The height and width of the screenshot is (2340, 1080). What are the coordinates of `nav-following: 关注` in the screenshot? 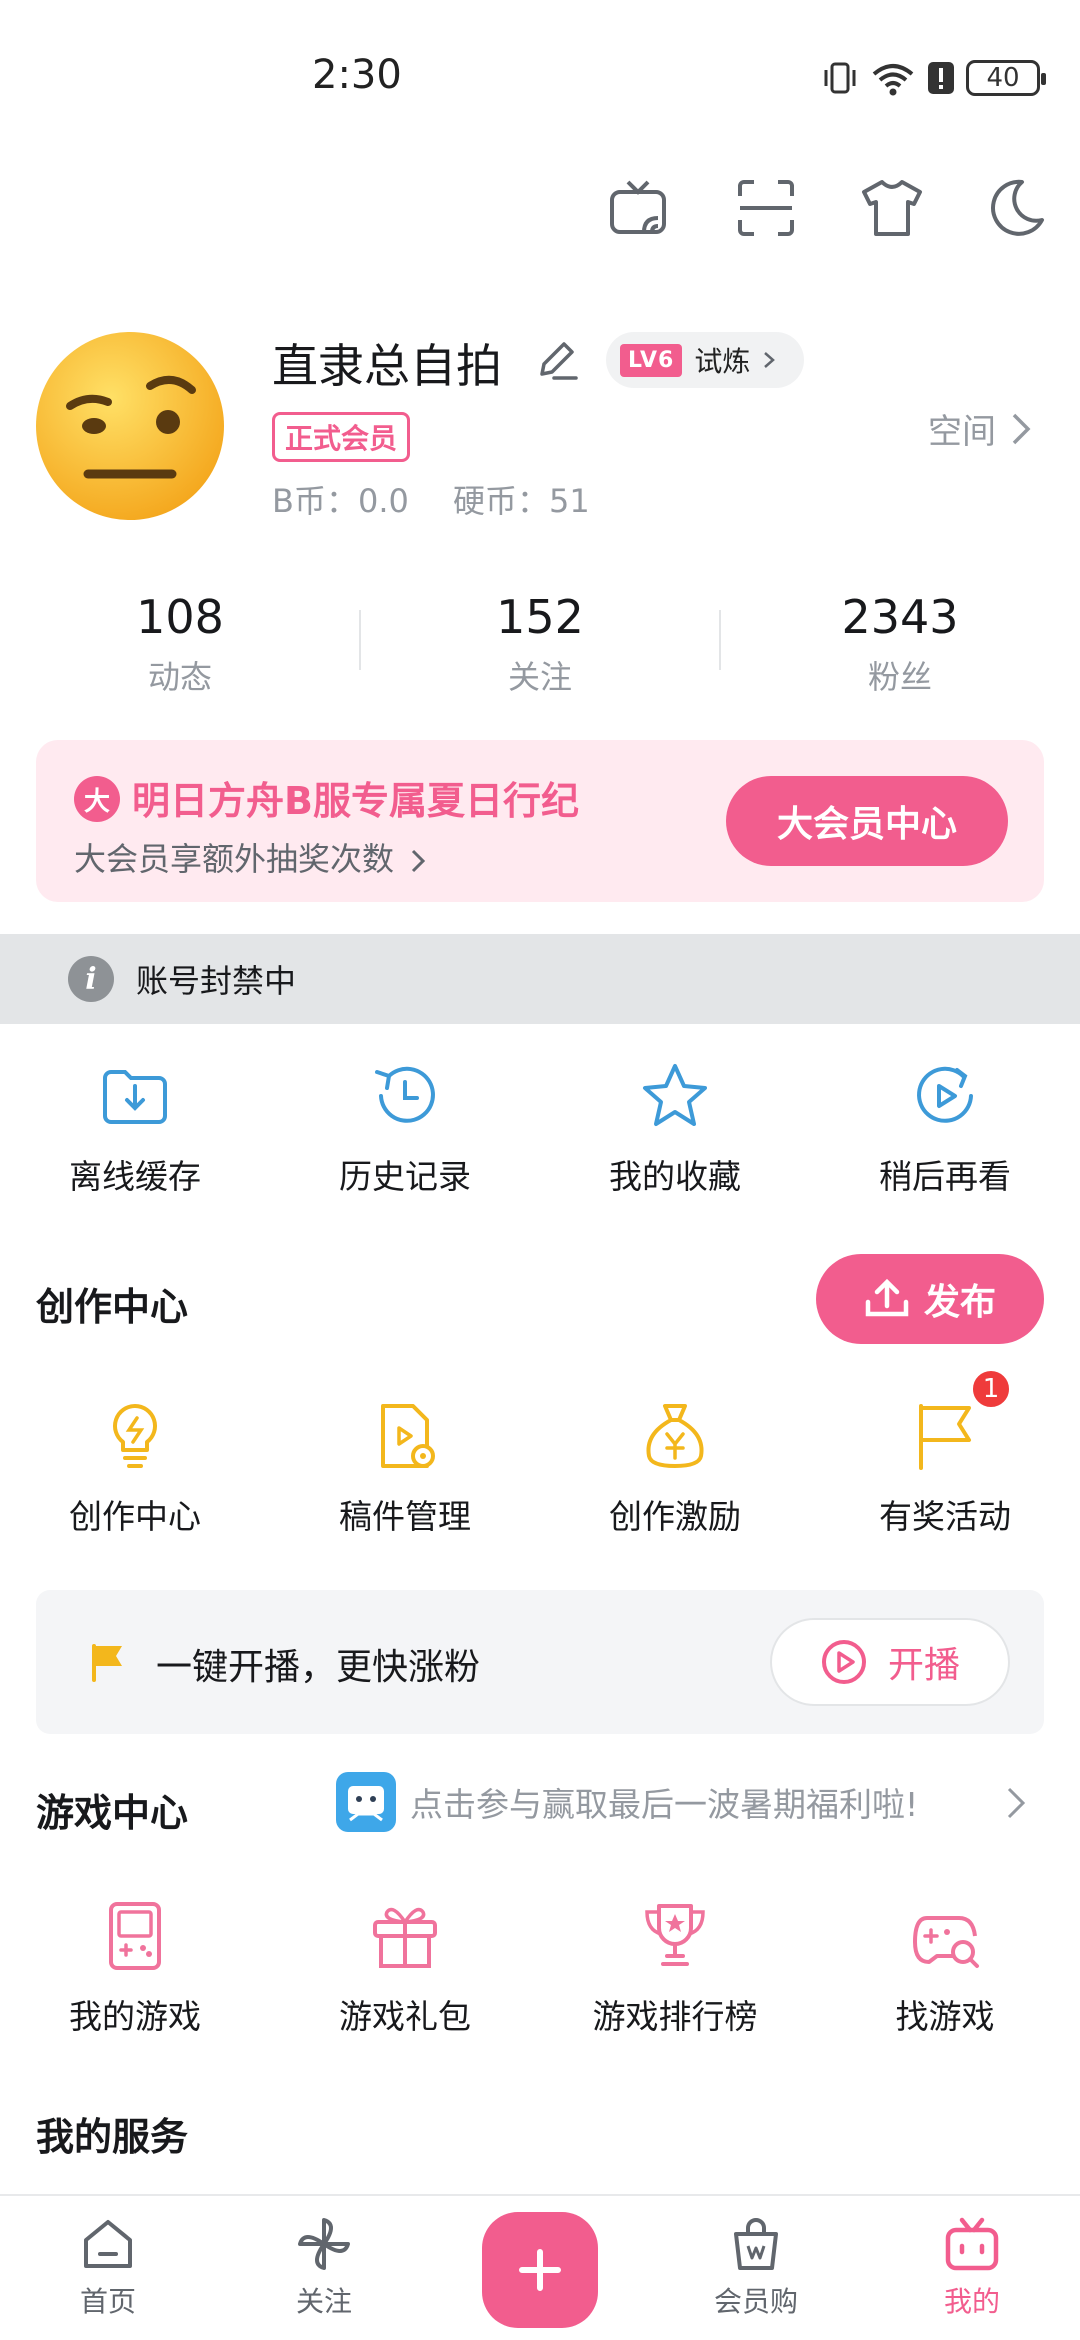 It's located at (324, 2267).